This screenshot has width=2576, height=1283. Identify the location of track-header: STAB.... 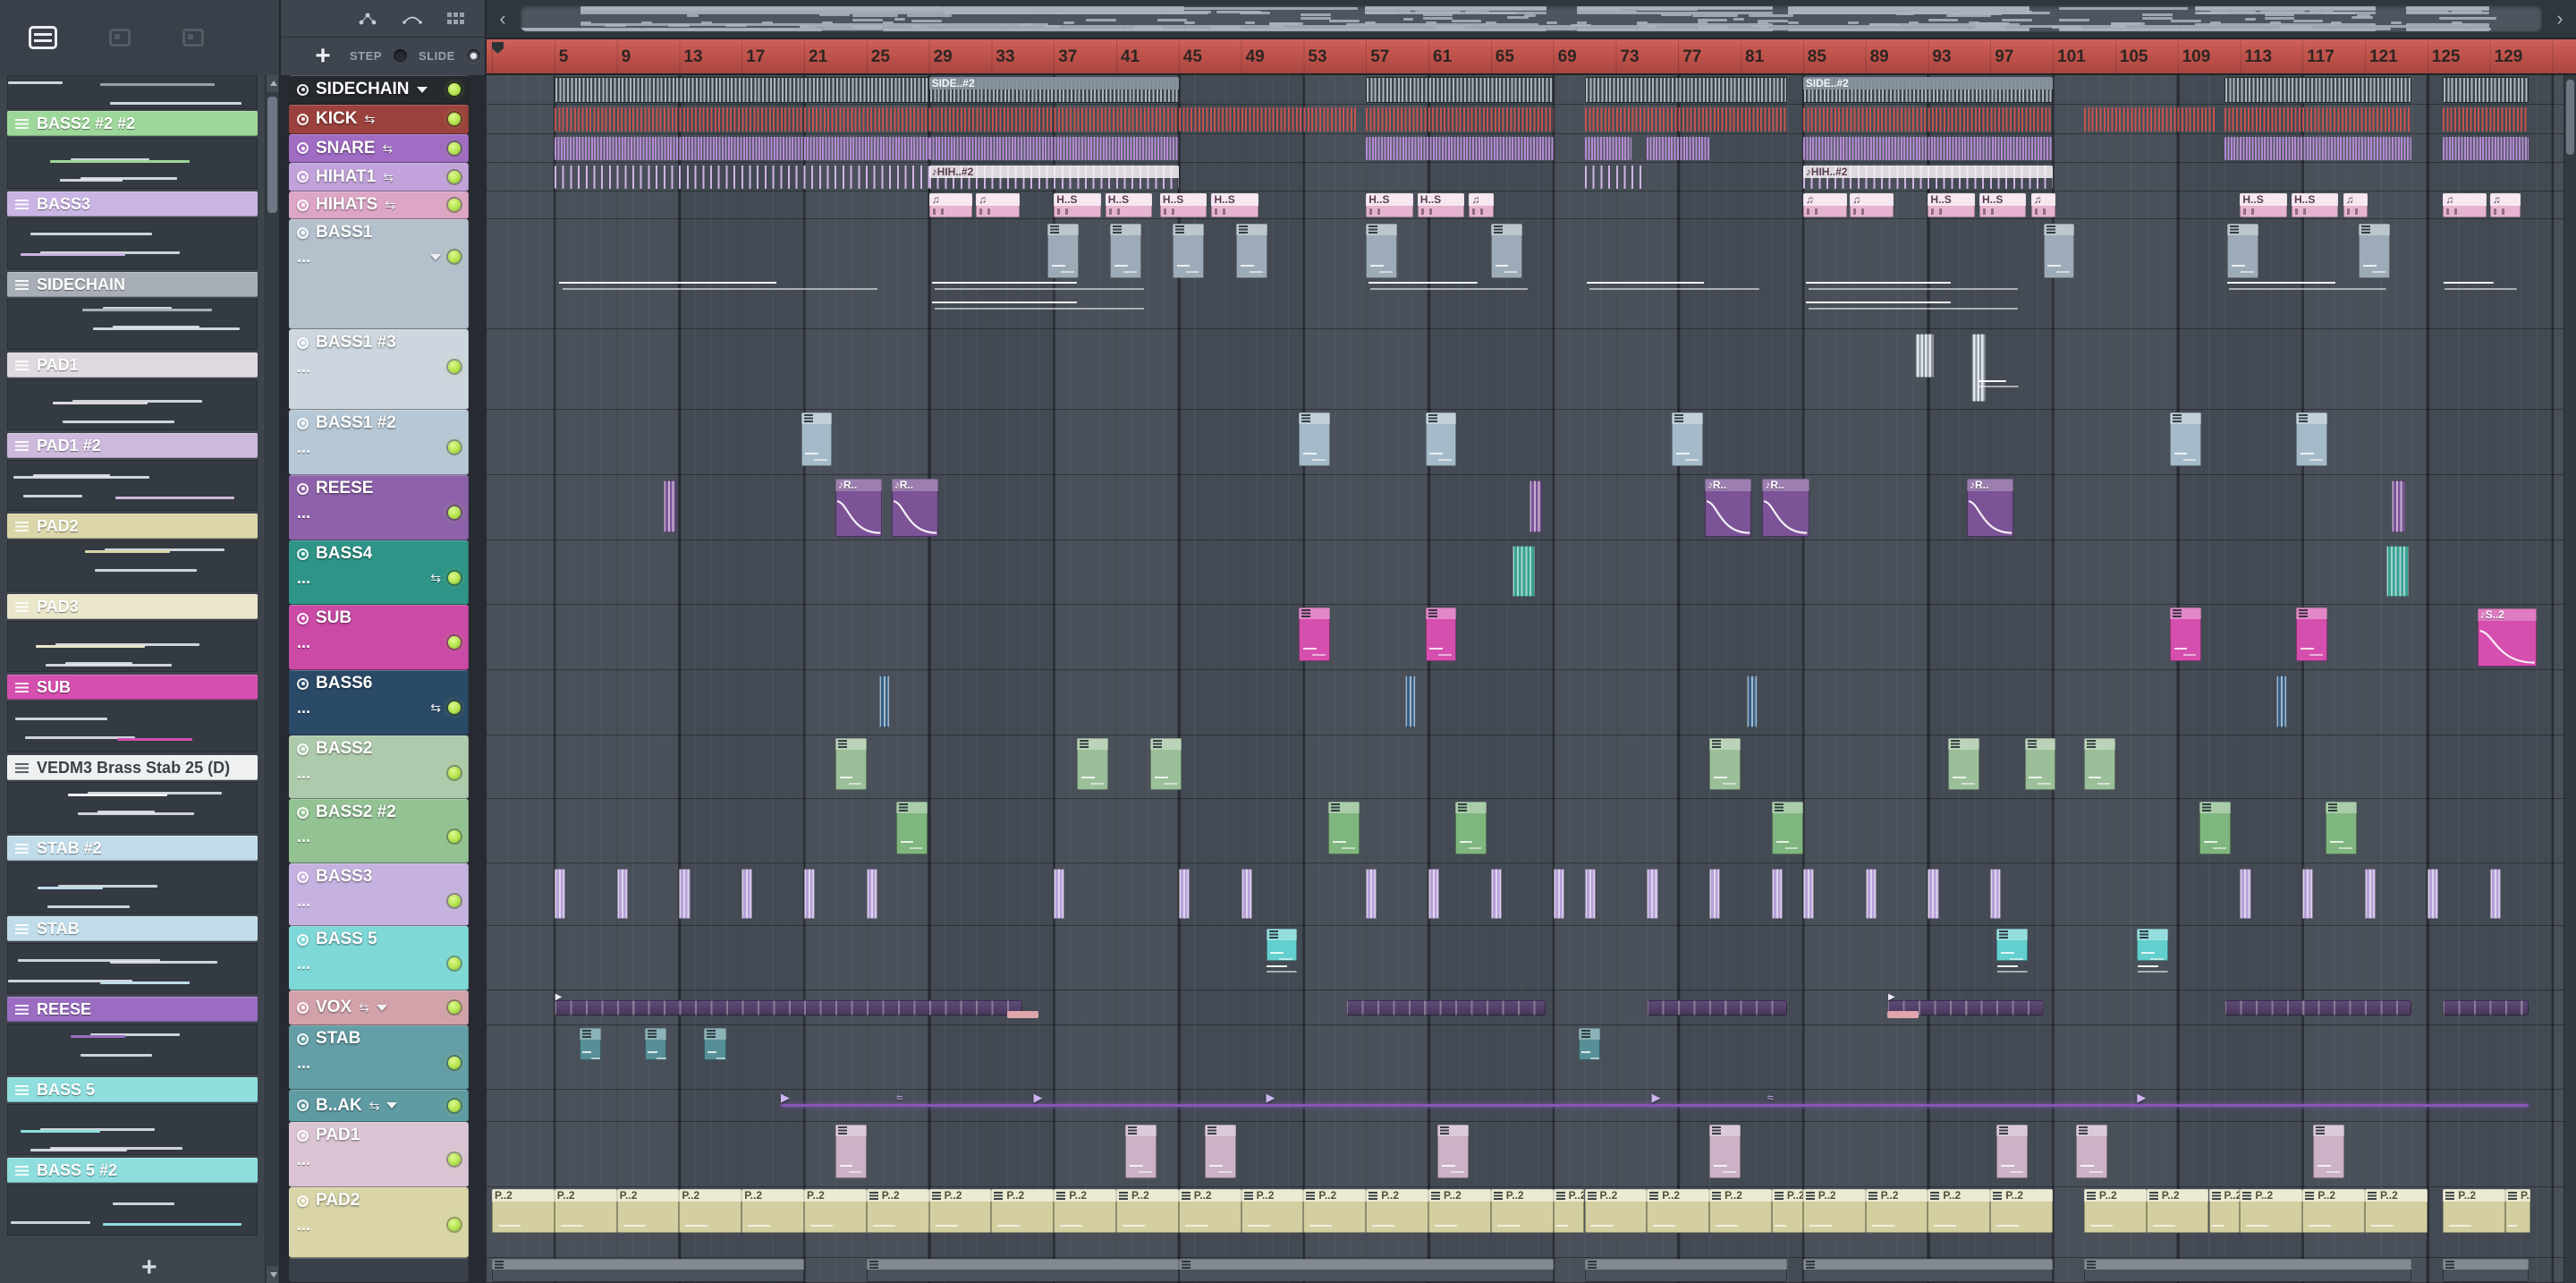
(379, 1057).